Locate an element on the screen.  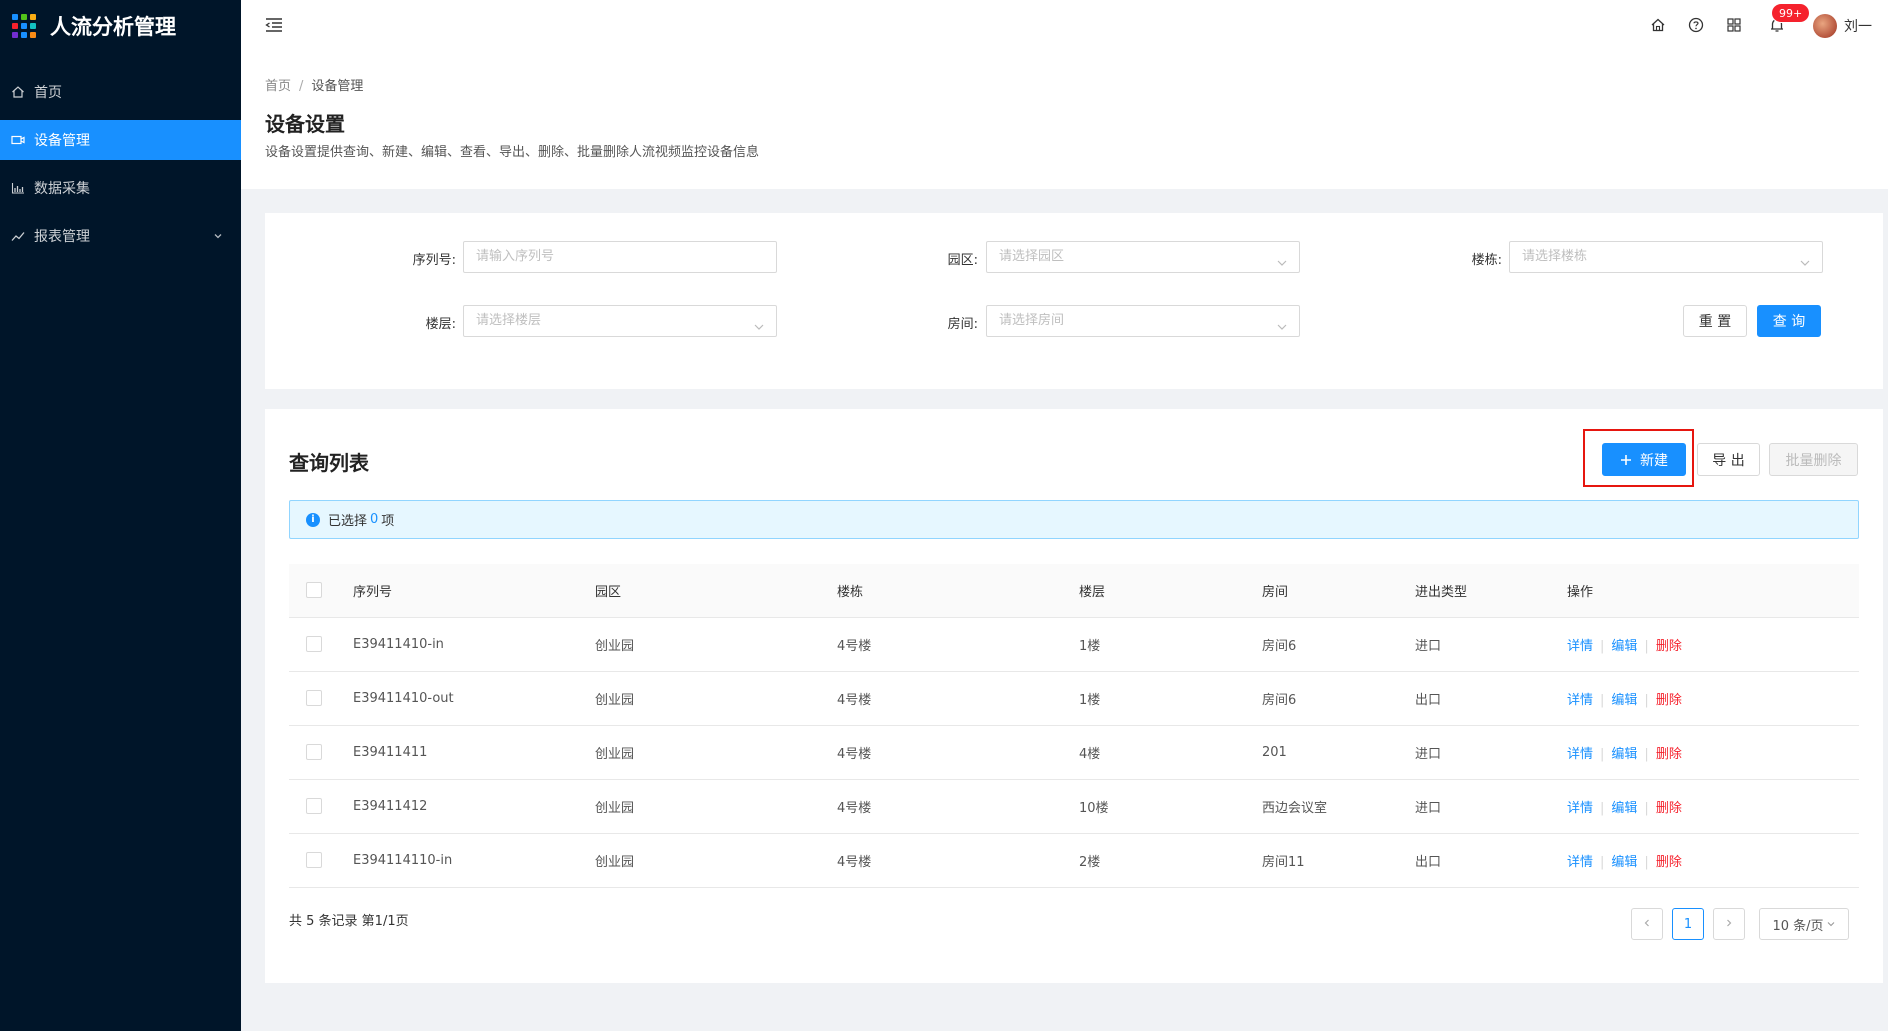
cell-room: 房间6 is located at coordinates (1338, 644).